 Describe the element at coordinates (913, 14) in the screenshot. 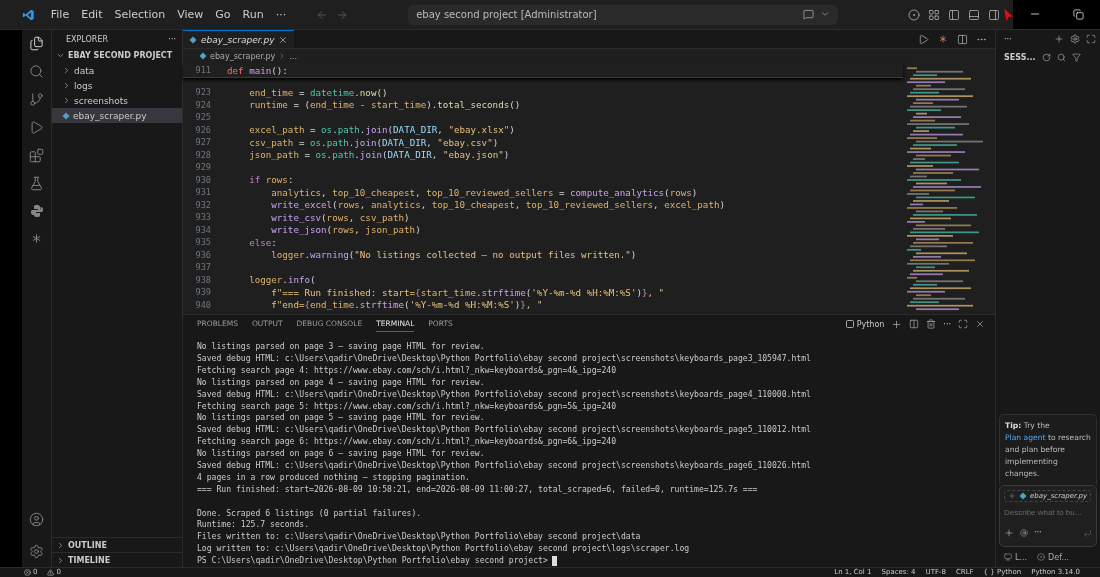

I see `accounts-icon` at that location.